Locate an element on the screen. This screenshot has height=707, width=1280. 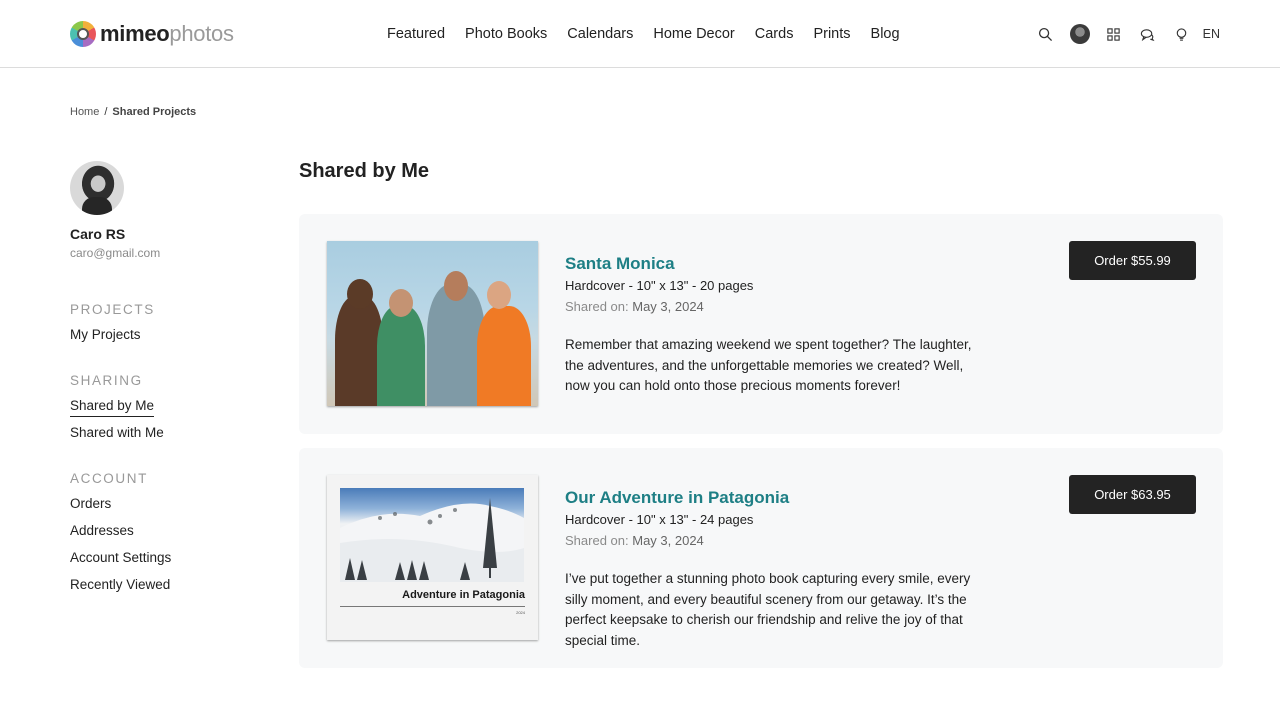
chat-icon is located at coordinates (1148, 34).